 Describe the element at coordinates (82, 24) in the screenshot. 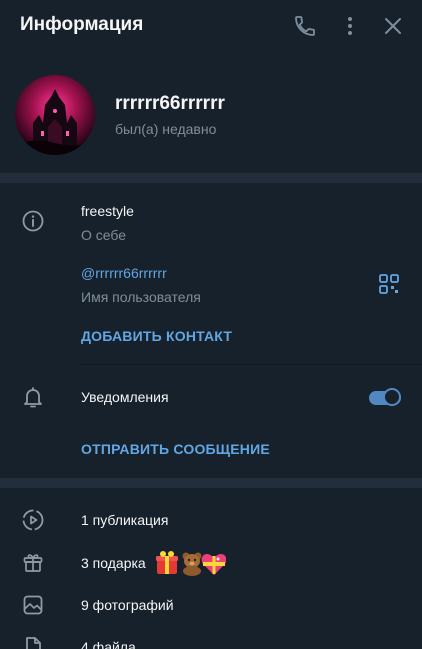

I see `page-title: Информация` at that location.